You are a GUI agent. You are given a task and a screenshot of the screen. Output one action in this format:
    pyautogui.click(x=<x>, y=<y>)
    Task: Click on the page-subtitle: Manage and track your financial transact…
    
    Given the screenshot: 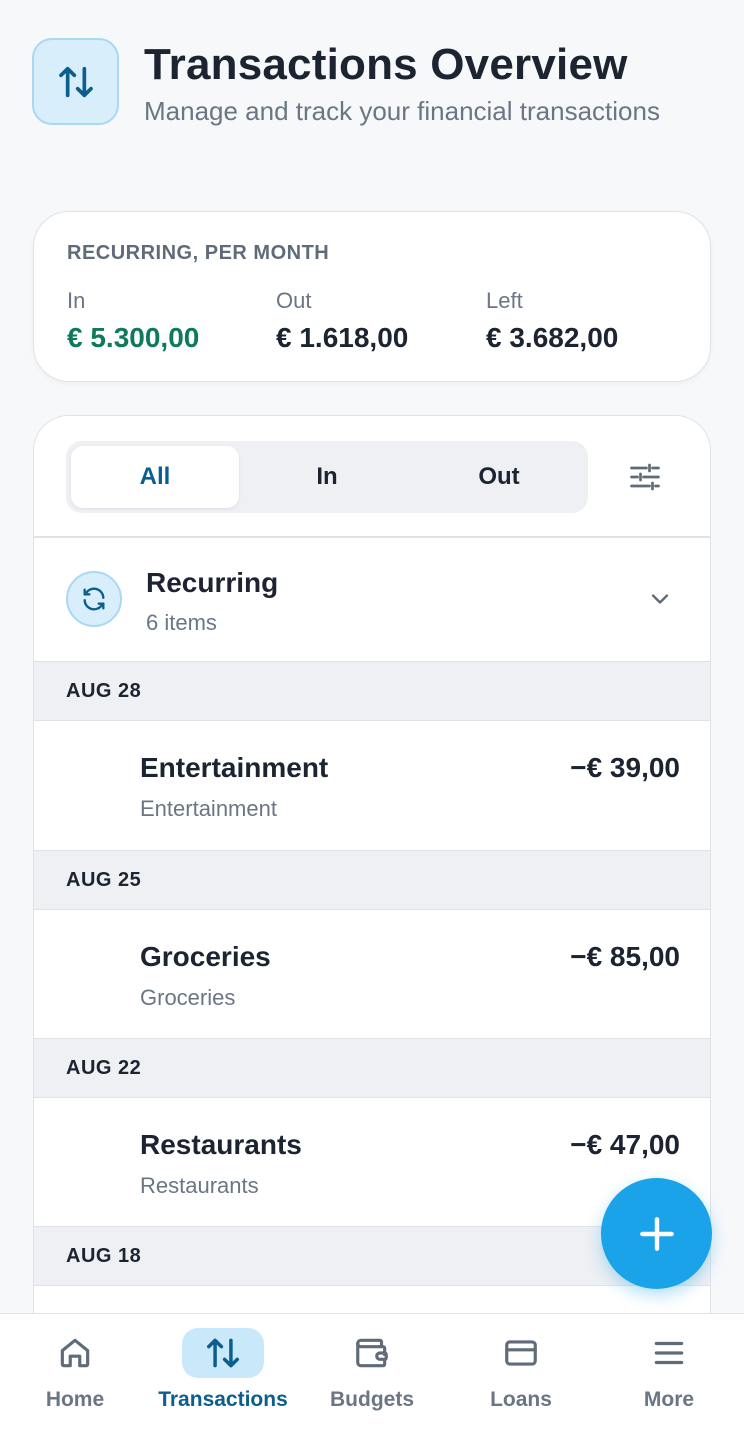 What is the action you would take?
    pyautogui.click(x=402, y=111)
    